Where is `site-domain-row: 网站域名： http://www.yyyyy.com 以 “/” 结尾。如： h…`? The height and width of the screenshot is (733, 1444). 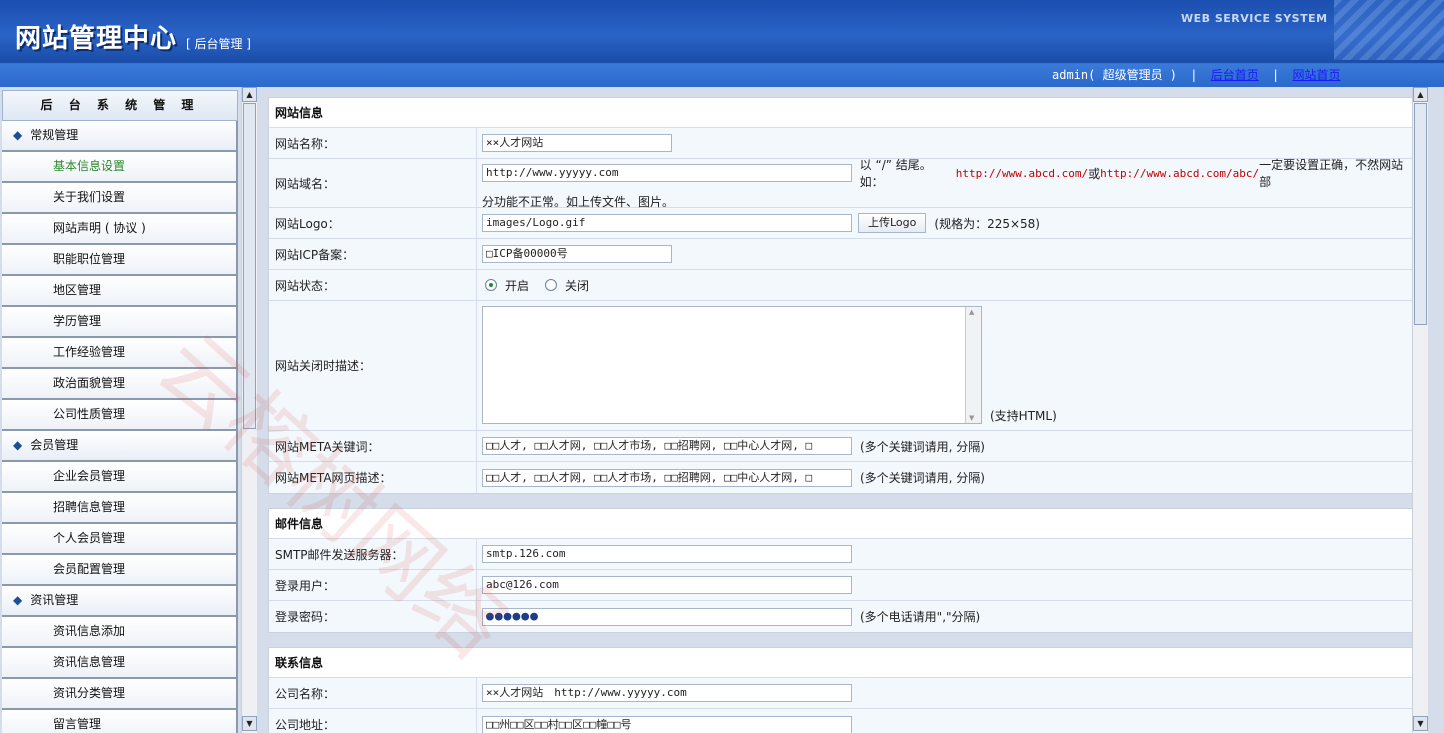 site-domain-row: 网站域名： http://www.yyyyy.com 以 “/” 结尾。如： h… is located at coordinates (842, 183).